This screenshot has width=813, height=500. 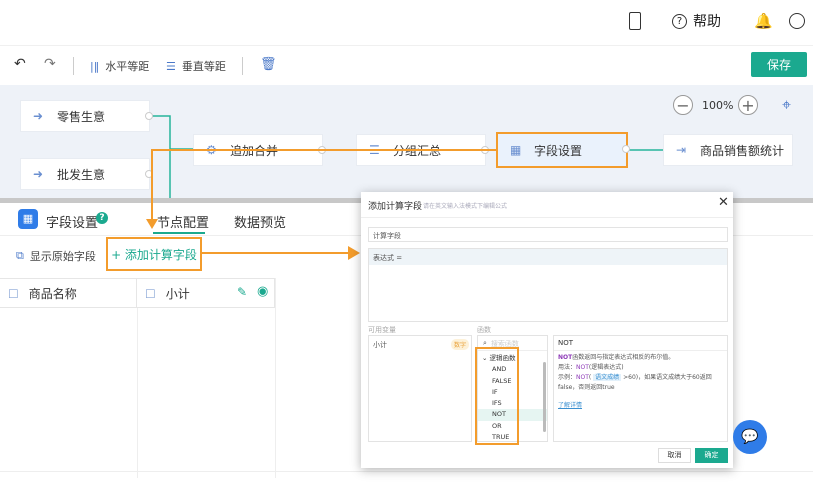 I want to click on column-subtotal: ☐ 小计 ✎ ◉, so click(x=206, y=293).